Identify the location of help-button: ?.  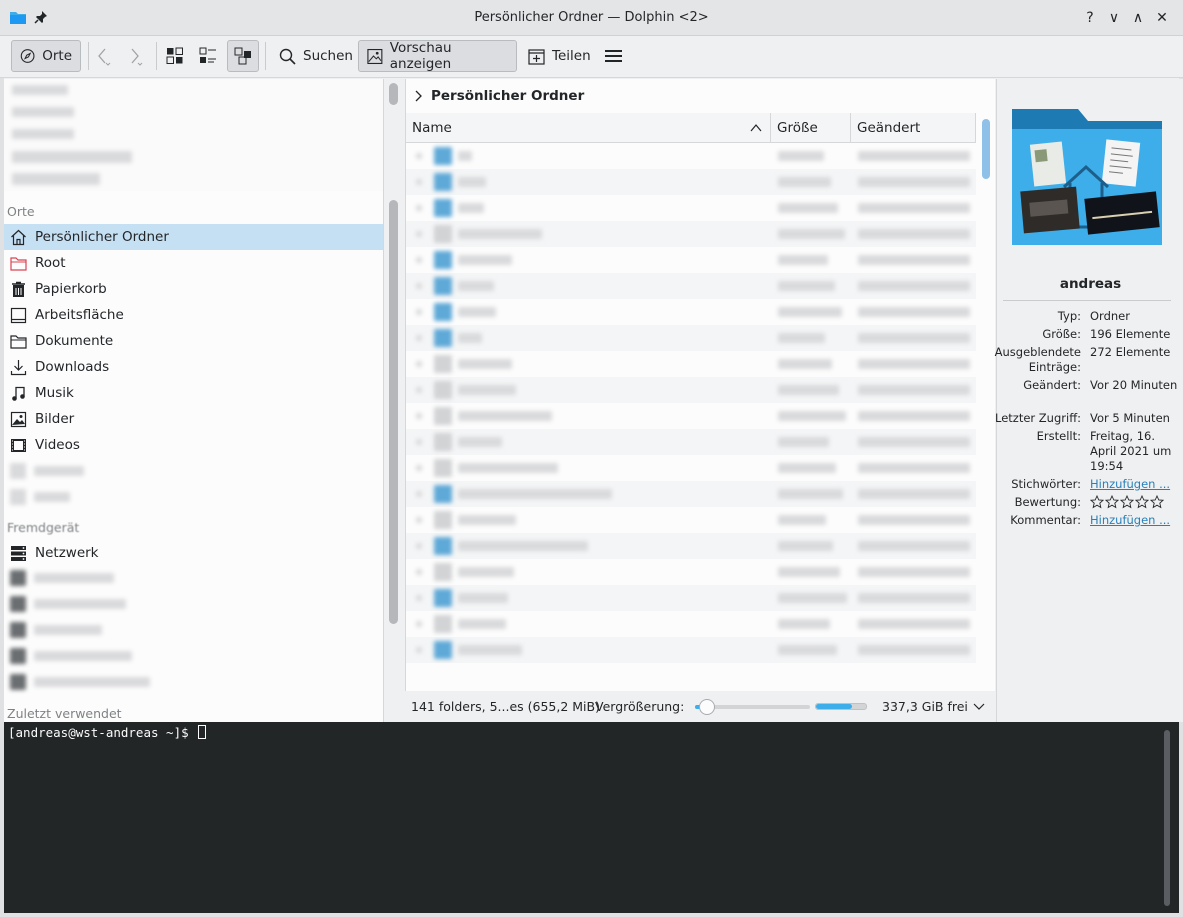
(1090, 18).